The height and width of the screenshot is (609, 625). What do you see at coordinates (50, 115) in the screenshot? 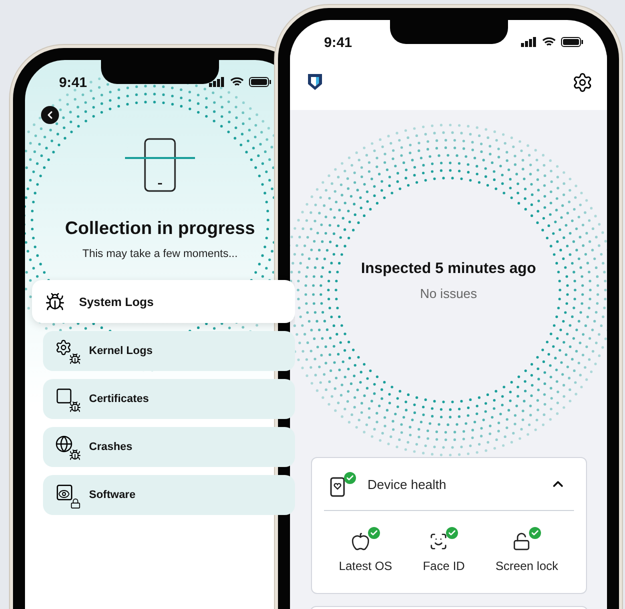
I see `back-button` at bounding box center [50, 115].